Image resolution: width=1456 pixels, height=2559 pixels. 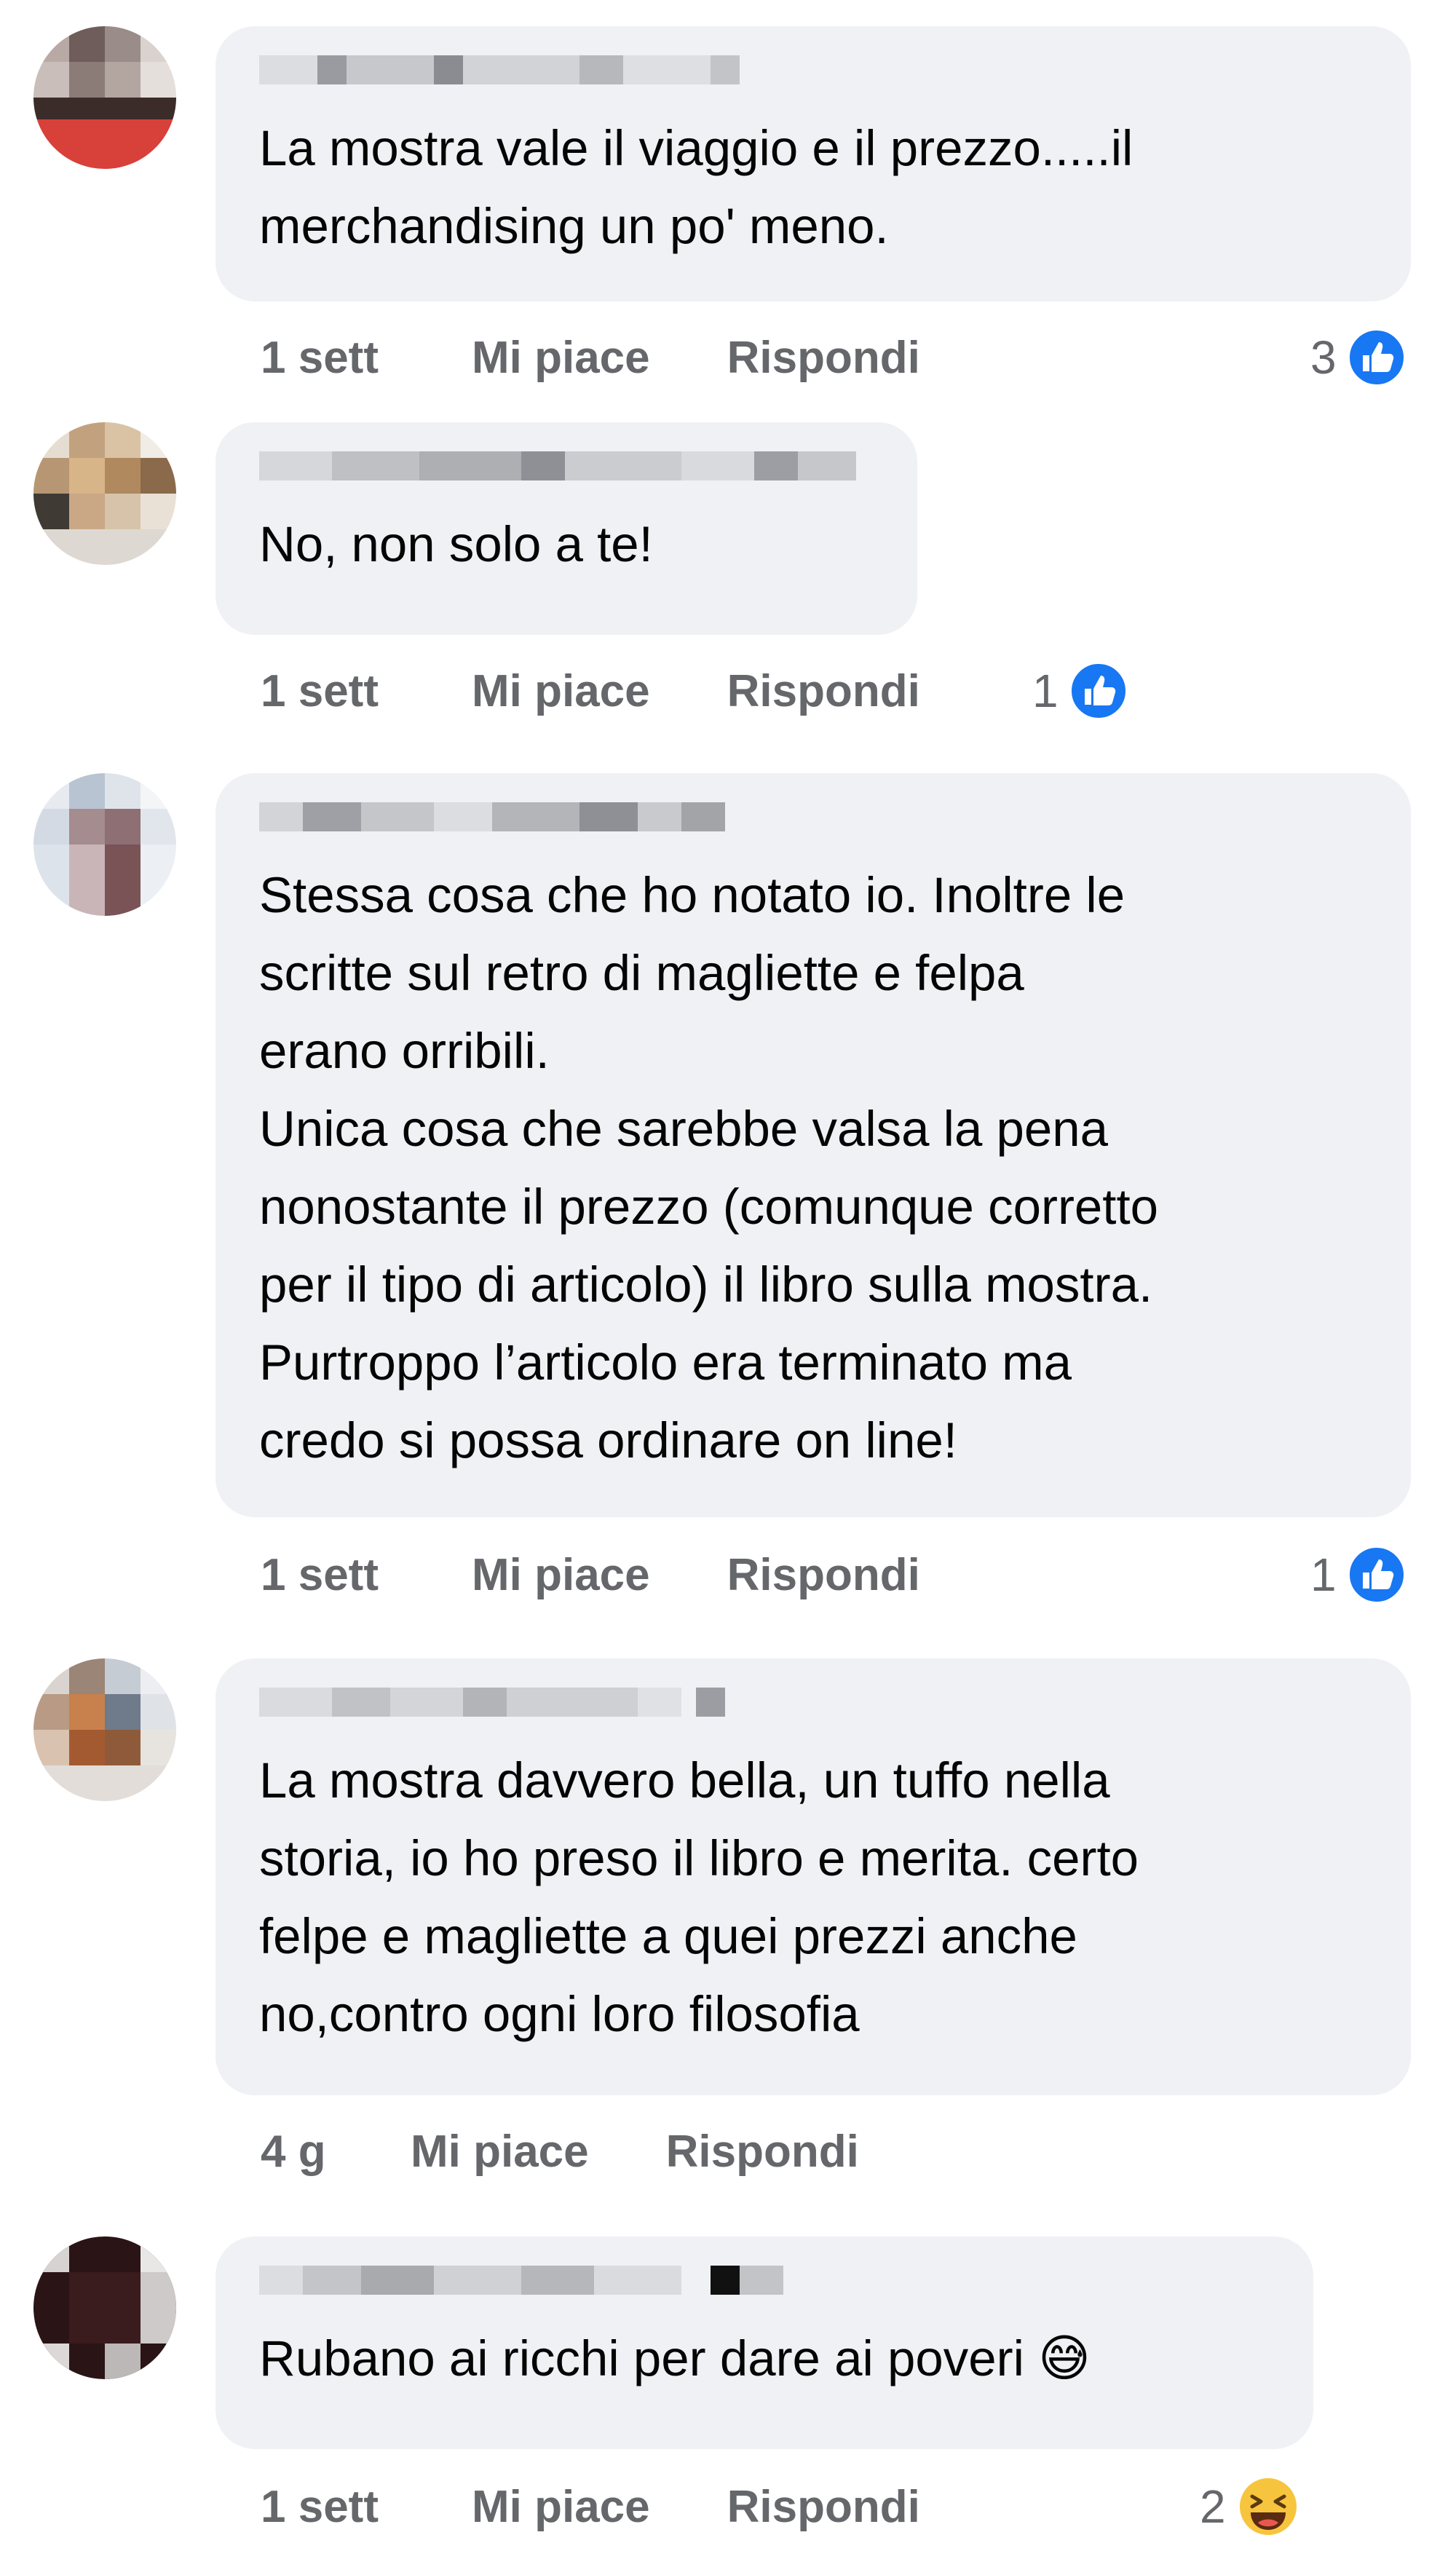 What do you see at coordinates (456, 544) in the screenshot?
I see `comment-text: No, non solo a te!` at bounding box center [456, 544].